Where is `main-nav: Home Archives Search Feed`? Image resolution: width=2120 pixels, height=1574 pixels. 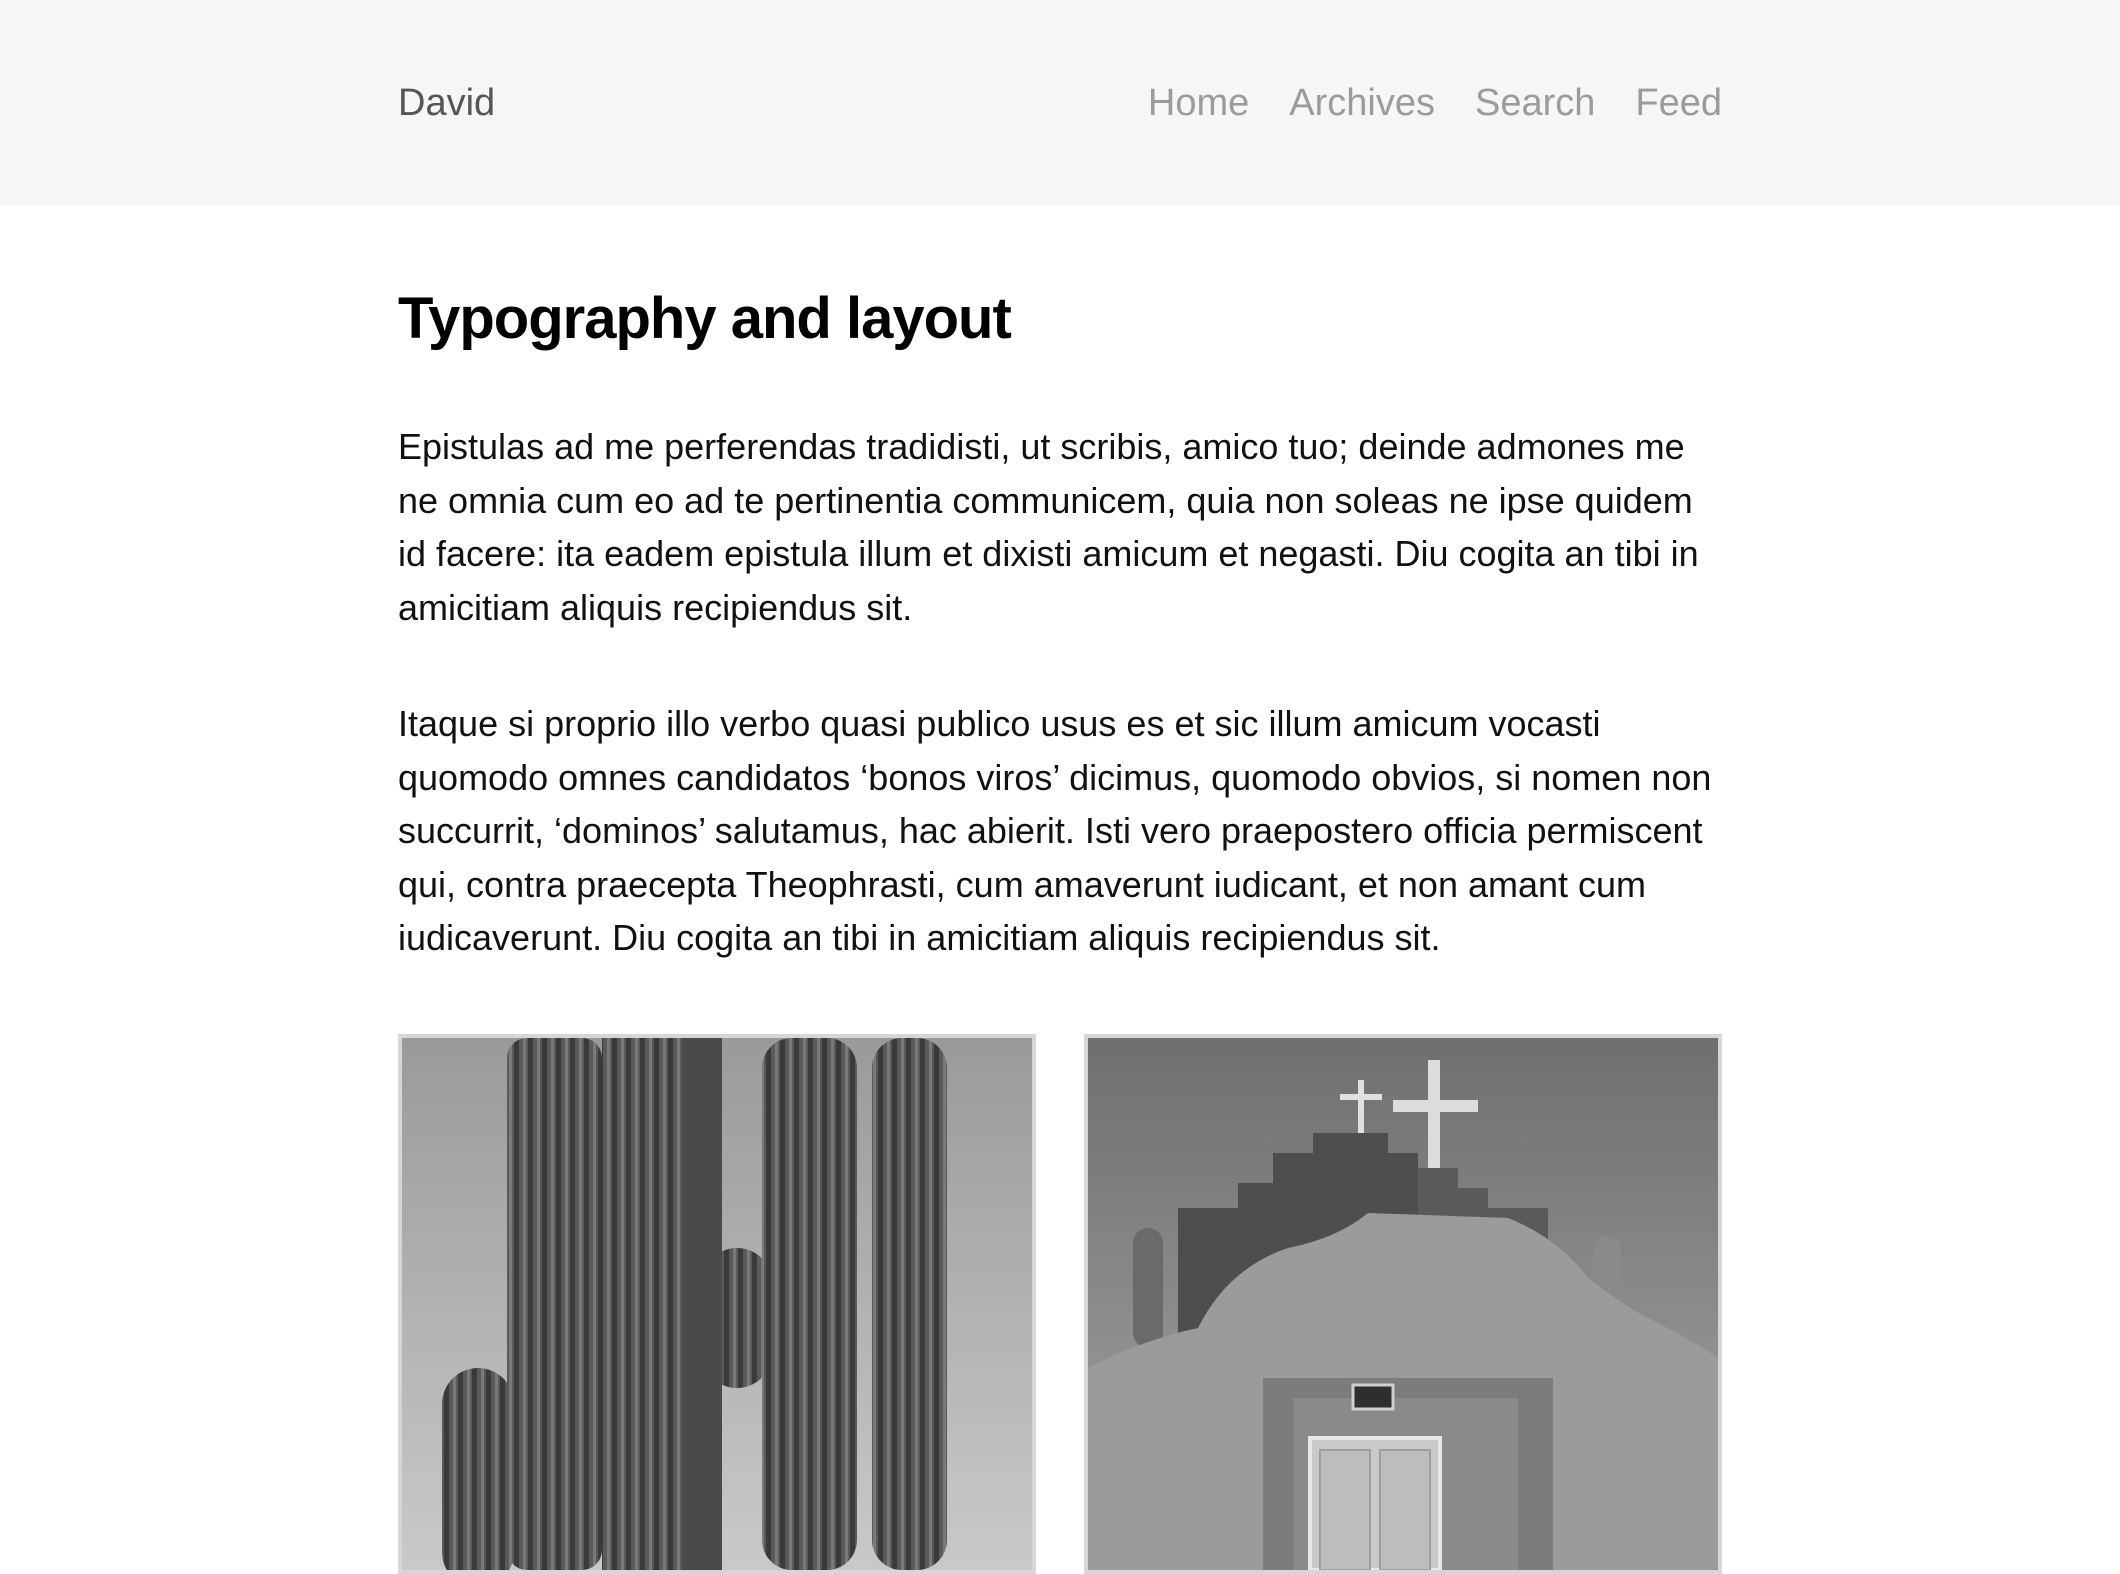 main-nav: Home Archives Search Feed is located at coordinates (1435, 103).